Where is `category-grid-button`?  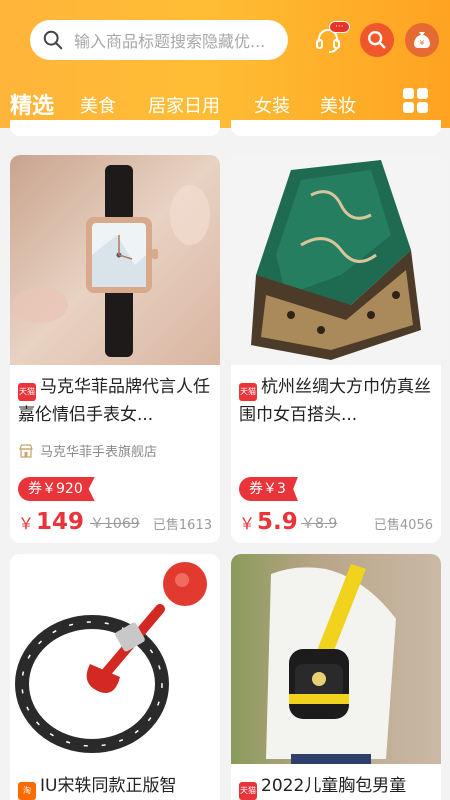
category-grid-button is located at coordinates (415, 100).